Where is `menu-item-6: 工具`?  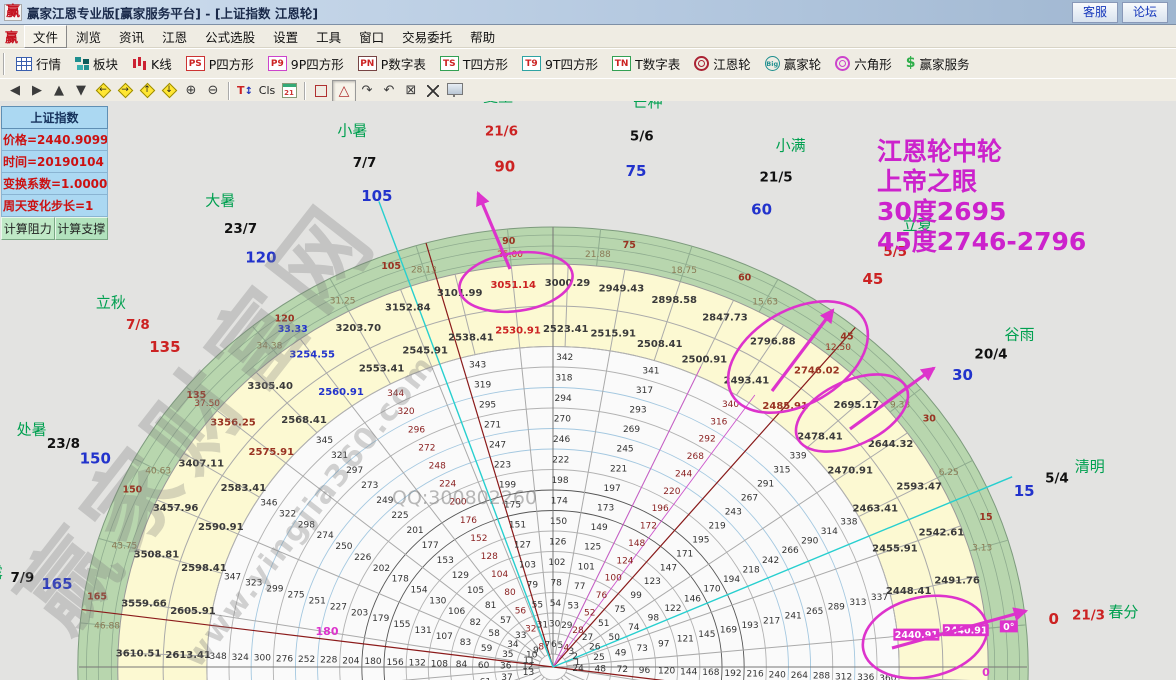 menu-item-6: 工具 is located at coordinates (328, 36).